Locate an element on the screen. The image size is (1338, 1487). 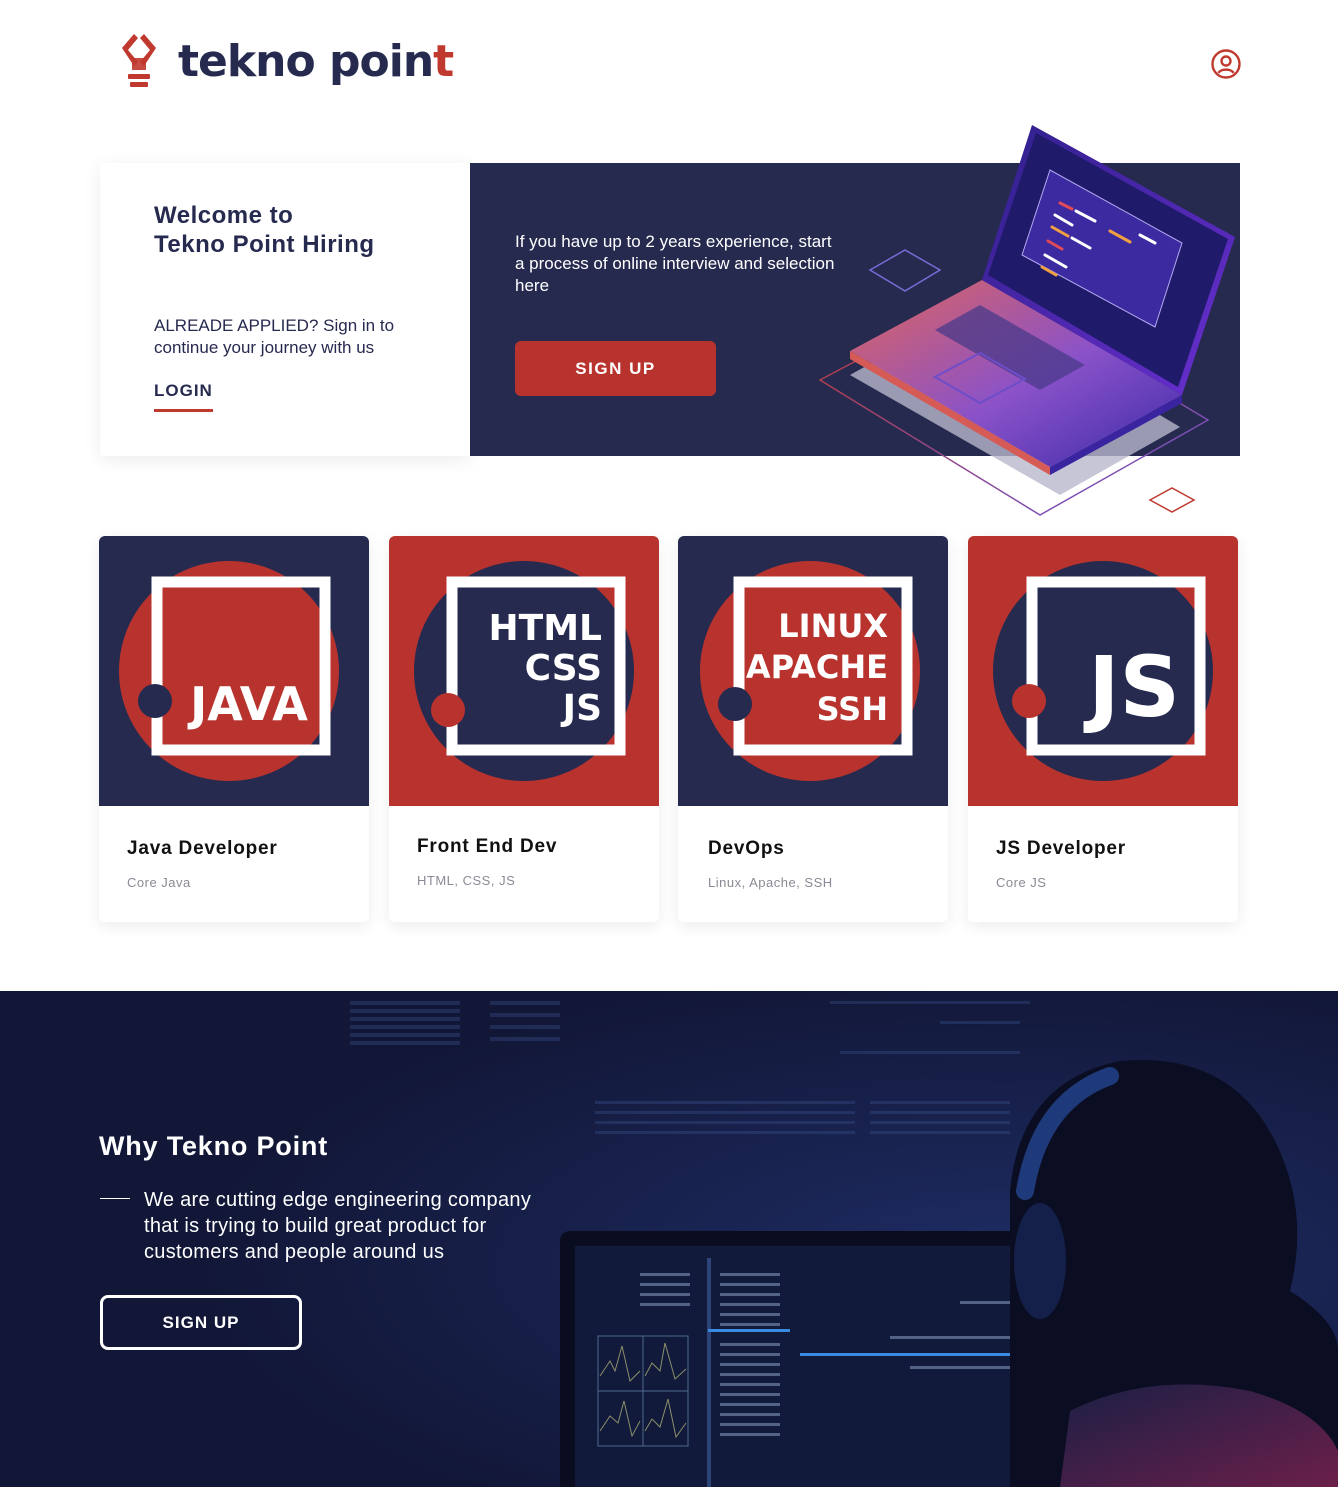
js-badge-icon: JS is located at coordinates (1103, 671).